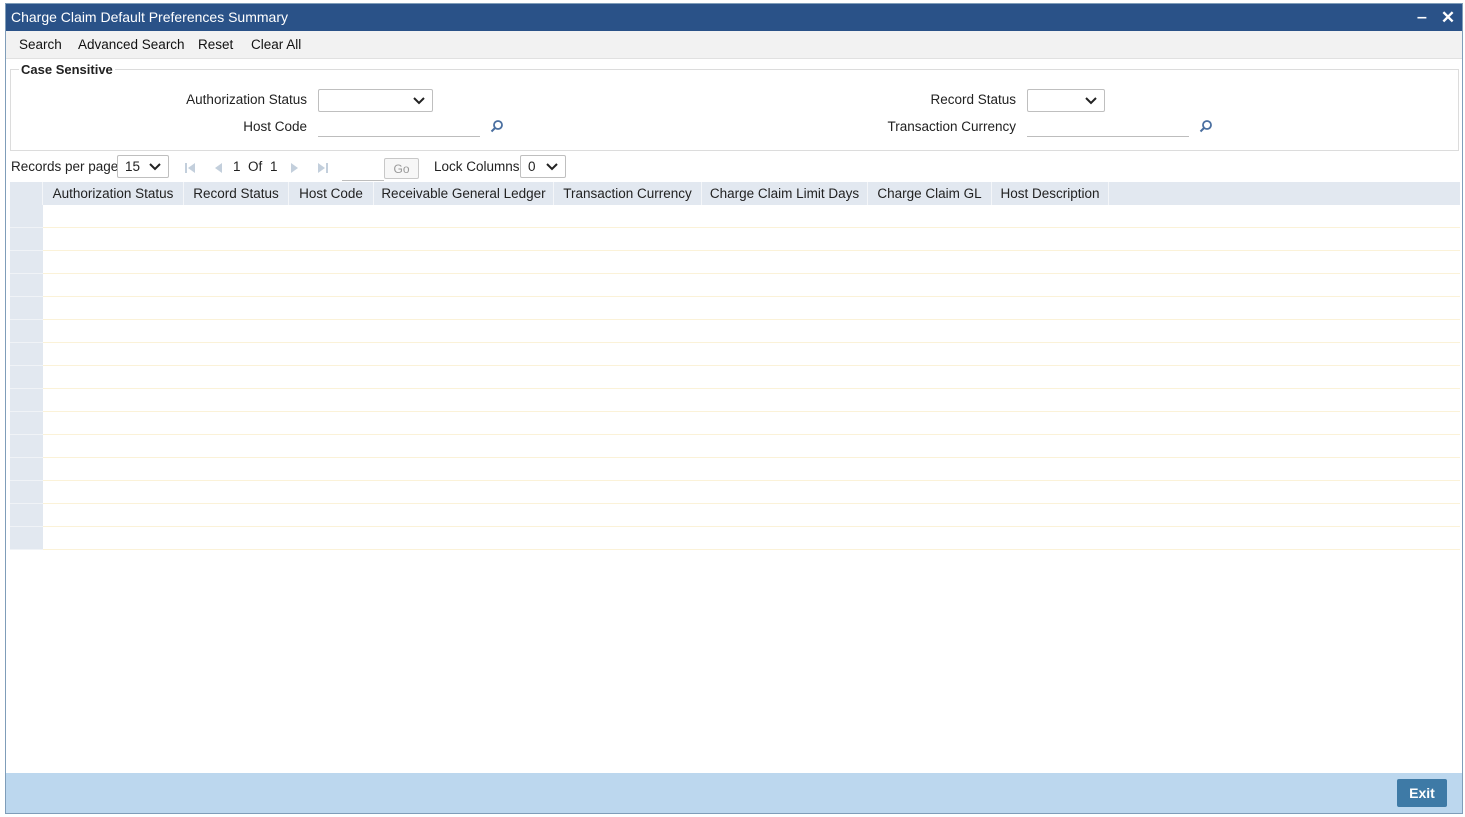 The image size is (1465, 817). I want to click on records-per-page-label: Records per page, so click(65, 166).